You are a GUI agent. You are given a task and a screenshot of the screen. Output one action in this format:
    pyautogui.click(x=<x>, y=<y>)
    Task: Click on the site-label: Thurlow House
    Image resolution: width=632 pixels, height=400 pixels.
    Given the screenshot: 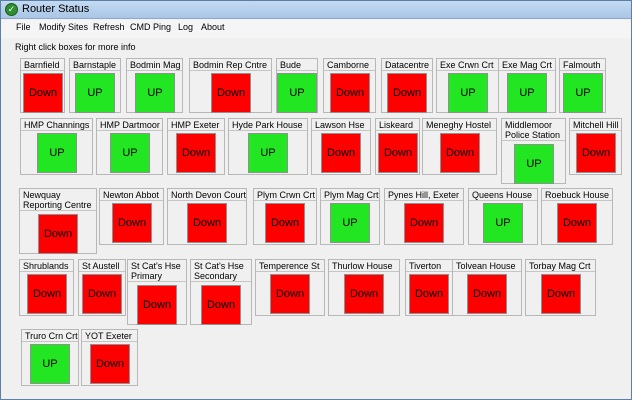 What is the action you would take?
    pyautogui.click(x=364, y=266)
    